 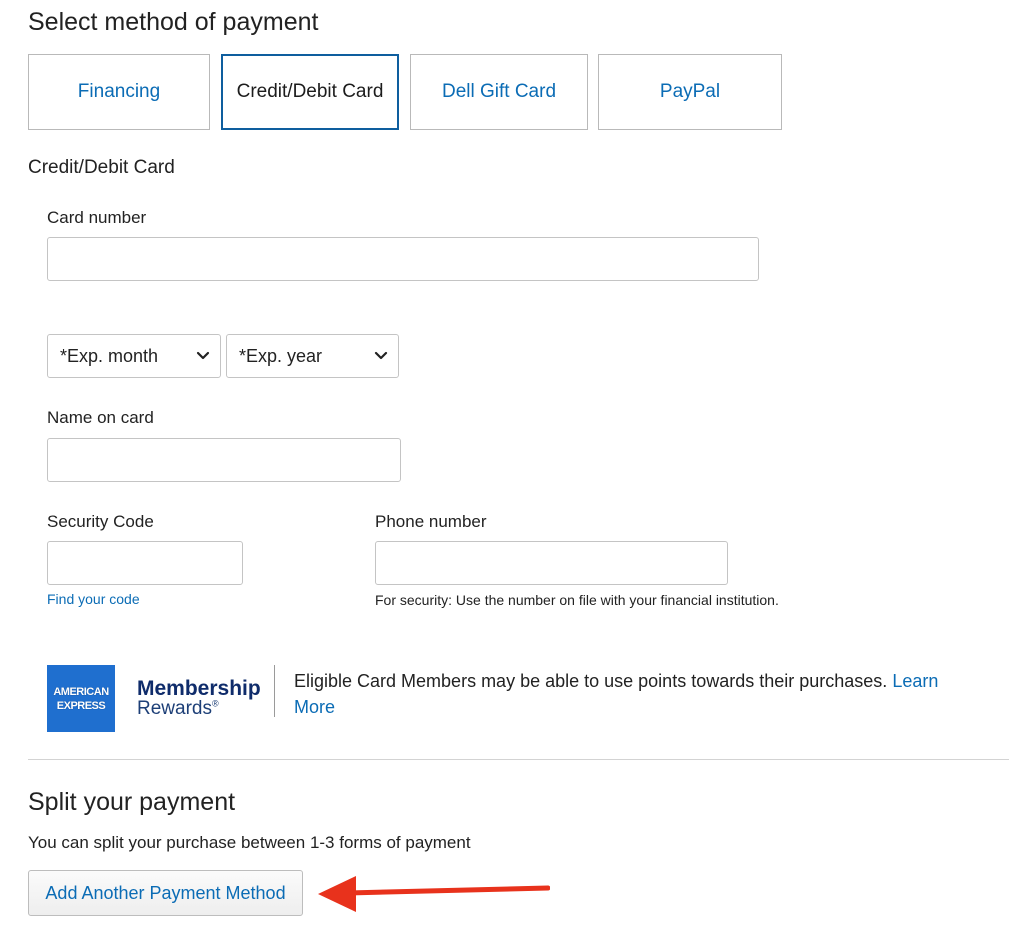 What do you see at coordinates (281, 355) in the screenshot?
I see `exp-year-value: *Exp. year` at bounding box center [281, 355].